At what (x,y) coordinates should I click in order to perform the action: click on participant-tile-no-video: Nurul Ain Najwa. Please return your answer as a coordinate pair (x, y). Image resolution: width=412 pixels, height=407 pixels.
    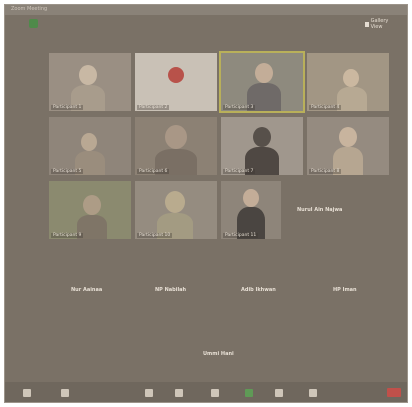
    Looking at the image, I should click on (330, 210).